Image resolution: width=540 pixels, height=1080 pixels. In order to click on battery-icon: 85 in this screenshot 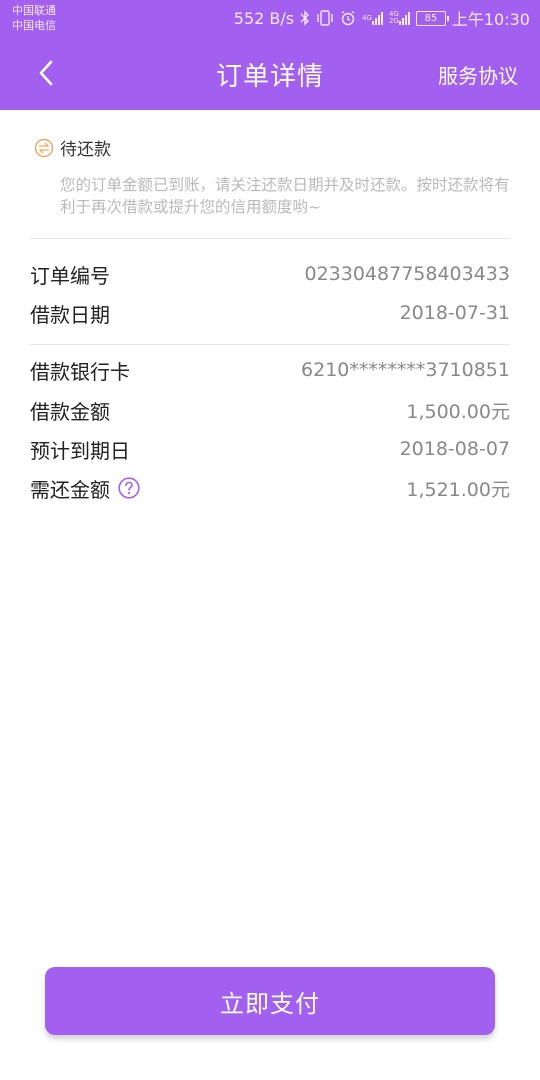, I will do `click(432, 18)`.